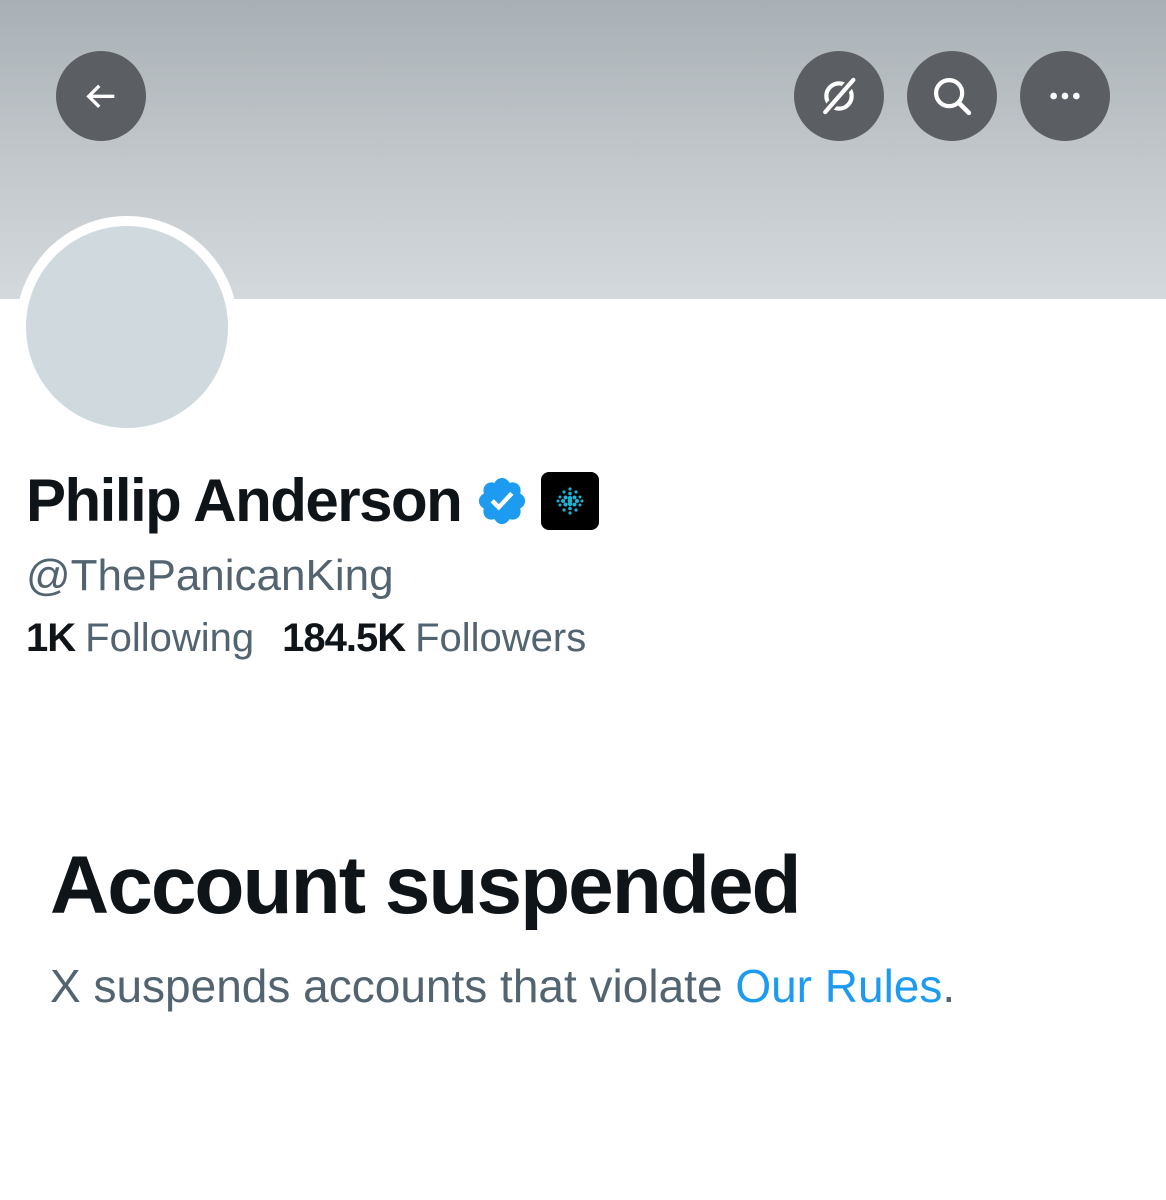 Image resolution: width=1166 pixels, height=1200 pixels. I want to click on followers-label: Followers, so click(501, 638).